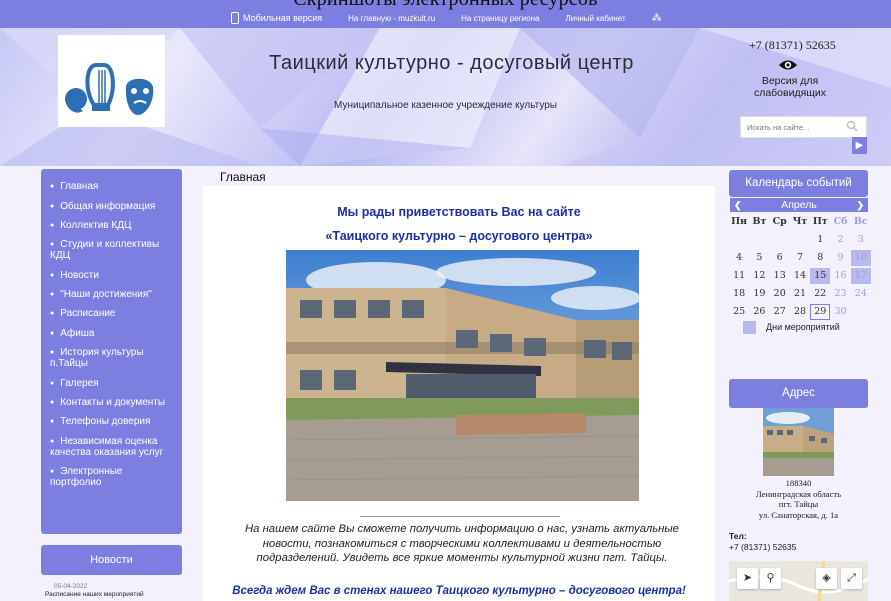 The height and width of the screenshot is (601, 891). I want to click on phone-icon, so click(235, 18).